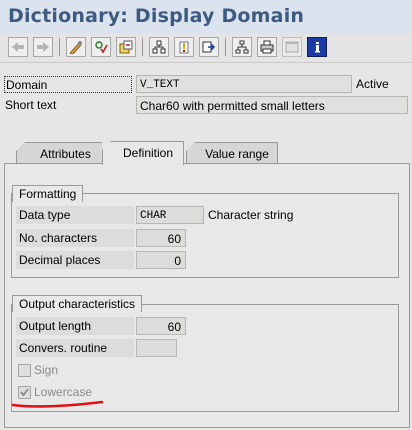 This screenshot has height=430, width=412. Describe the element at coordinates (65, 154) in the screenshot. I see `tab-attributes-label: Attributes` at that location.